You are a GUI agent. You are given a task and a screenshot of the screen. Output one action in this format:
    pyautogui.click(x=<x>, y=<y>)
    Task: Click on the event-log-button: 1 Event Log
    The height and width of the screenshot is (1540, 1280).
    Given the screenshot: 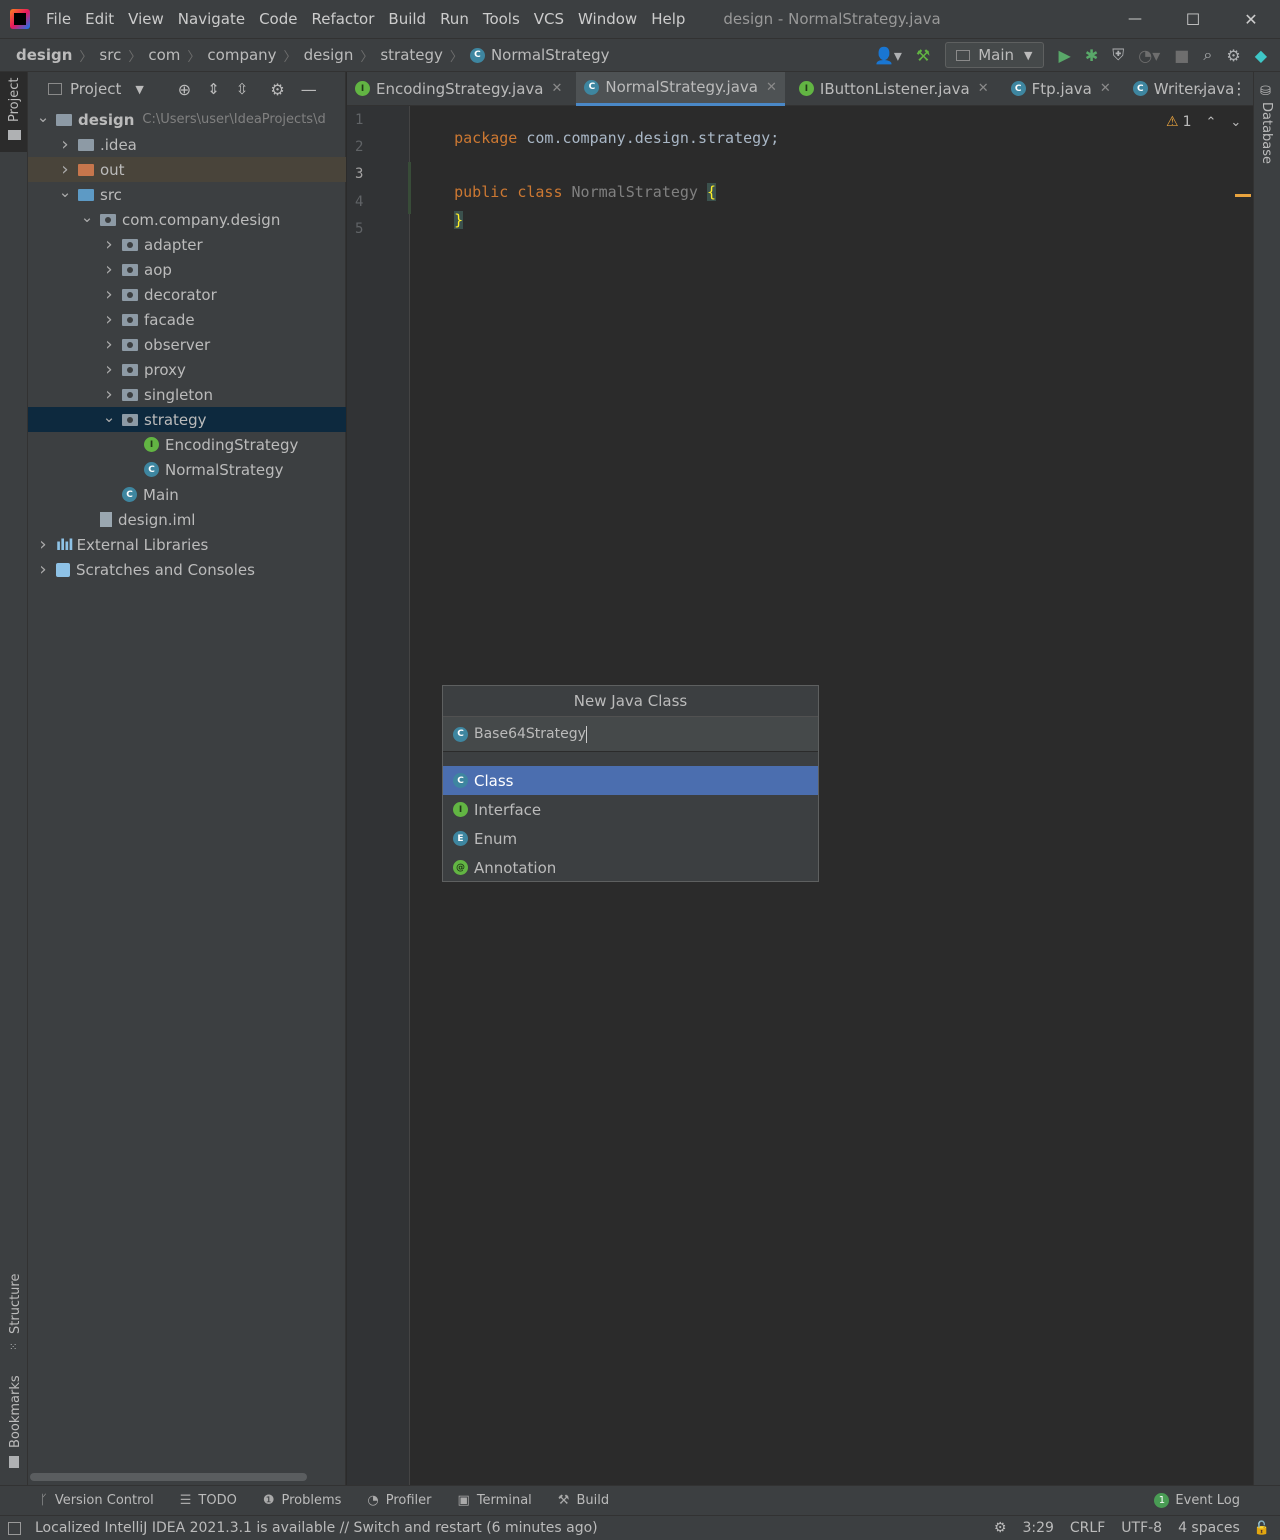 What is the action you would take?
    pyautogui.click(x=1197, y=1500)
    